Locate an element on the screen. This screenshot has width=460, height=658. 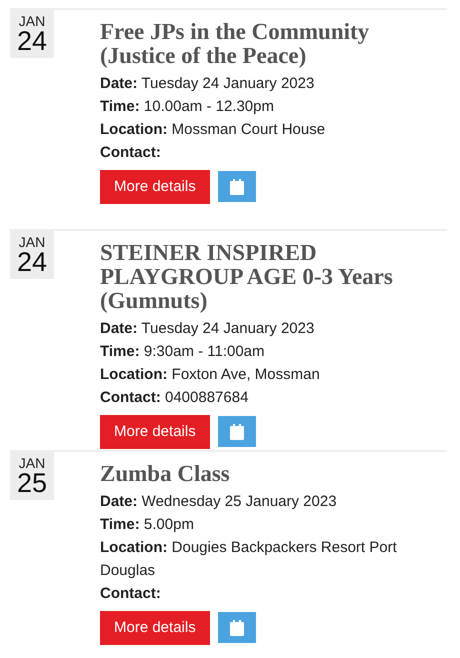
event-detail: Time: 9:30am - 11:00am is located at coordinates (183, 352).